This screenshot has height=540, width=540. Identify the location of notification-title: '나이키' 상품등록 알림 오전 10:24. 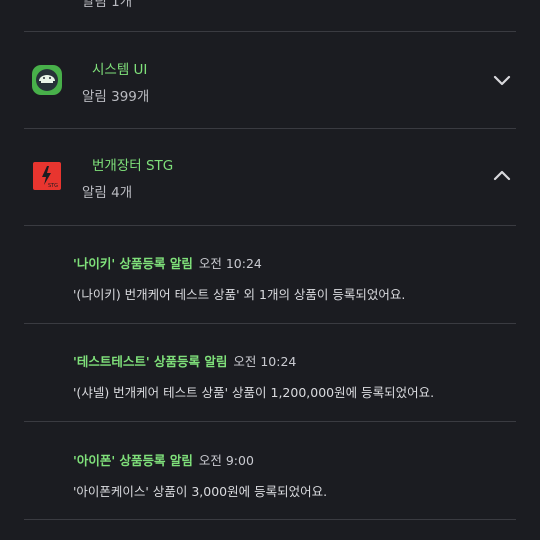
(167, 262).